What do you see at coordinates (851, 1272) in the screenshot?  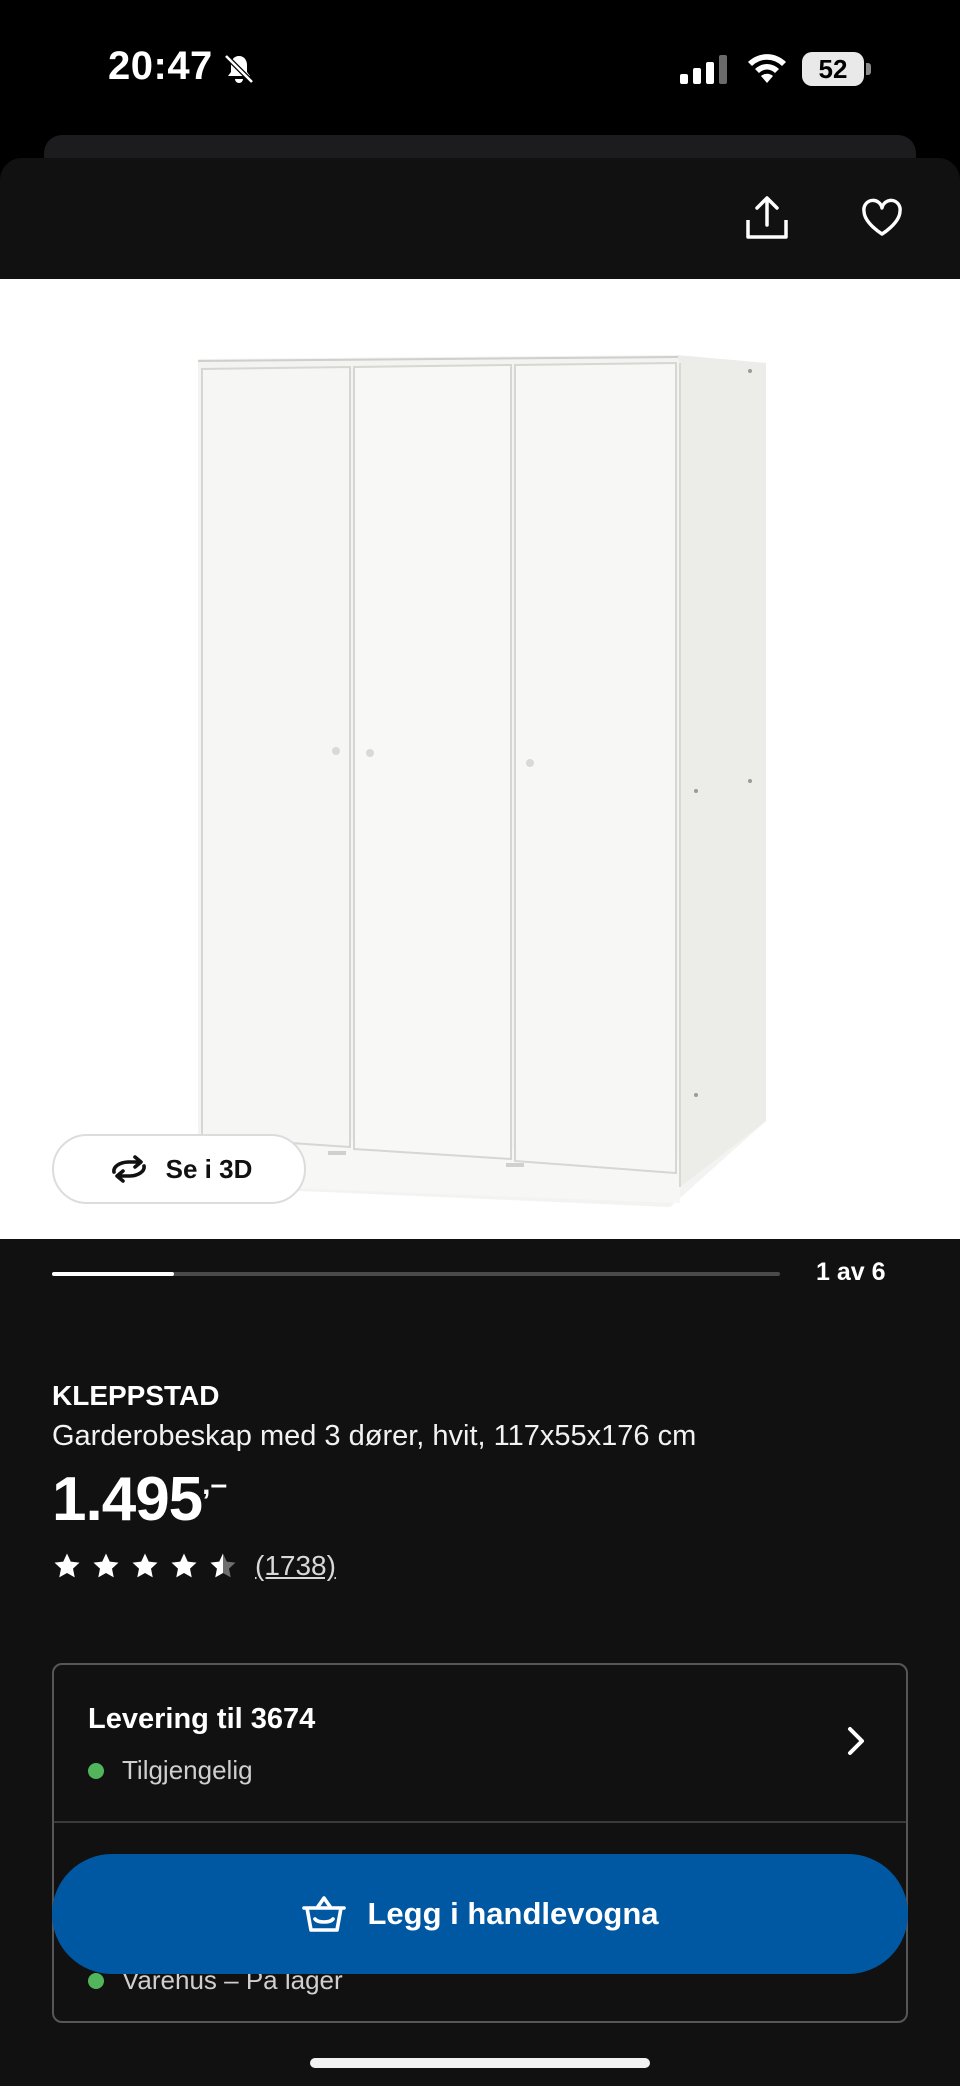 I see `gallery-counter: 1 av 6` at bounding box center [851, 1272].